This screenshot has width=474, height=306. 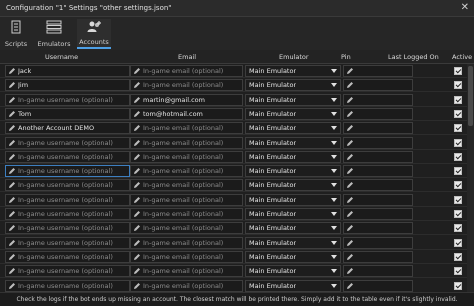 What do you see at coordinates (61, 57) in the screenshot?
I see `column-header-username: Username` at bounding box center [61, 57].